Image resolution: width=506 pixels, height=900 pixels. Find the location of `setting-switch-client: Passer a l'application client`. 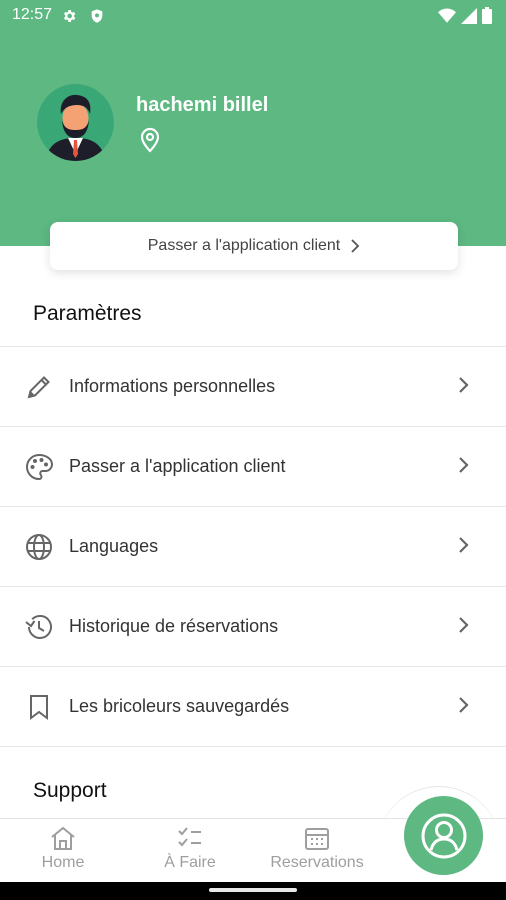

setting-switch-client: Passer a l'application client is located at coordinates (253, 467).